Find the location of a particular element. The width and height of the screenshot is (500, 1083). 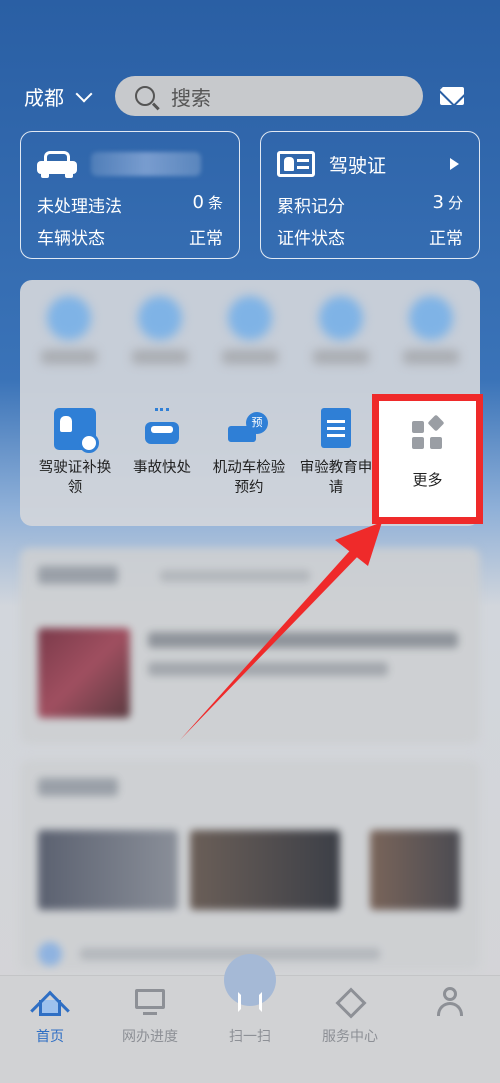

violations-count: 0 is located at coordinates (198, 202).